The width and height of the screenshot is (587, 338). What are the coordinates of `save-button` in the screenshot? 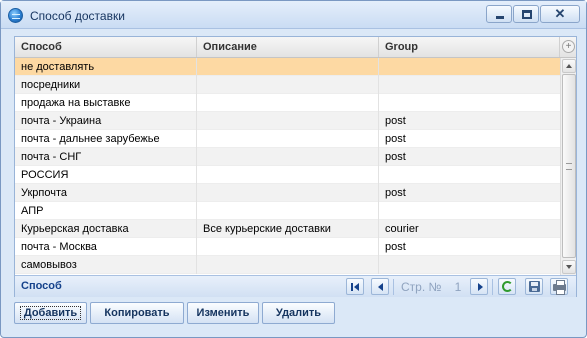 It's located at (534, 286).